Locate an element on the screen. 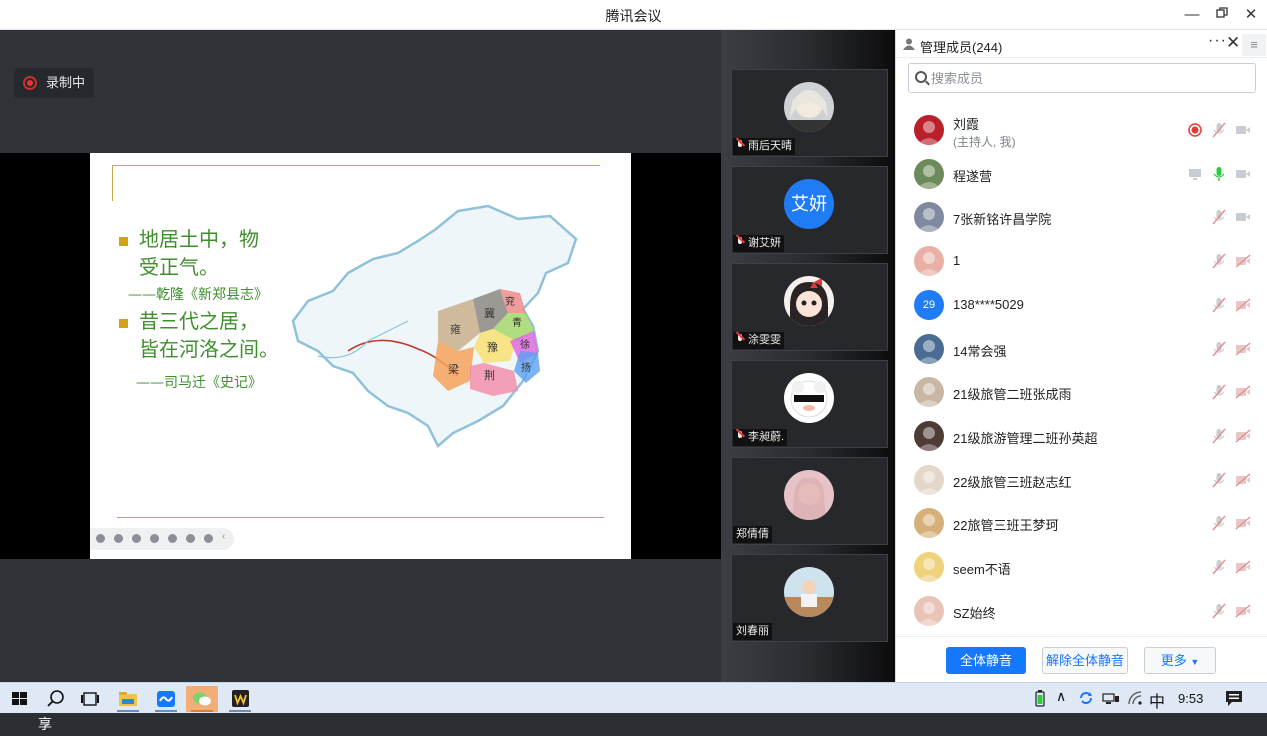 The height and width of the screenshot is (736, 1267). participant-name: 李昶蔚. is located at coordinates (760, 437).